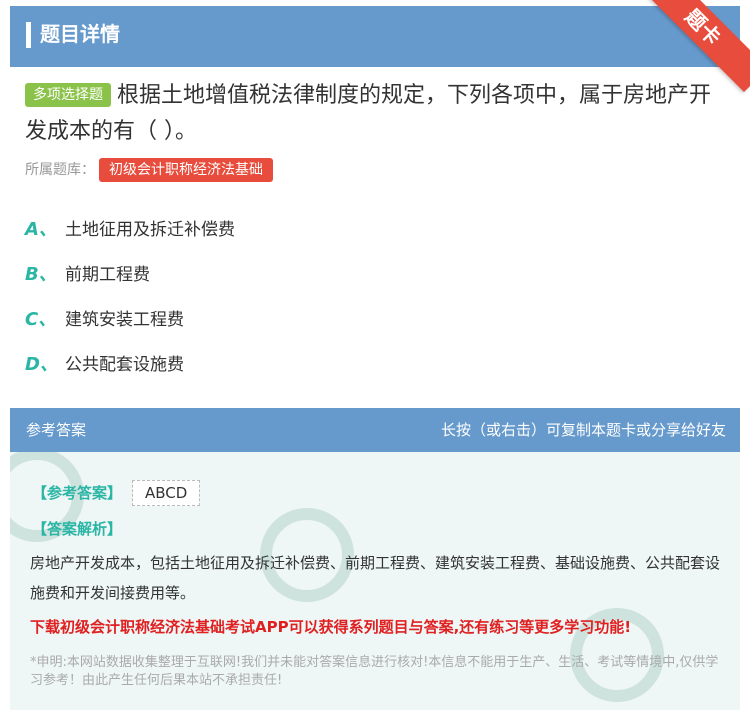  Describe the element at coordinates (41, 229) in the screenshot. I see `option-letter: A、` at that location.